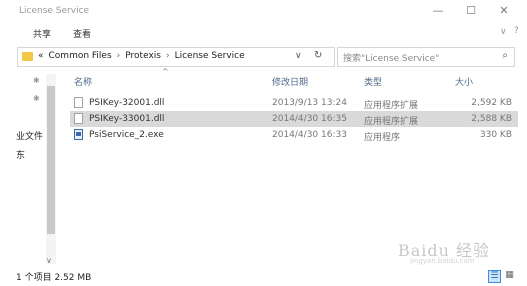  What do you see at coordinates (509, 275) in the screenshot?
I see `large-icons-view-icon: ▦` at bounding box center [509, 275].